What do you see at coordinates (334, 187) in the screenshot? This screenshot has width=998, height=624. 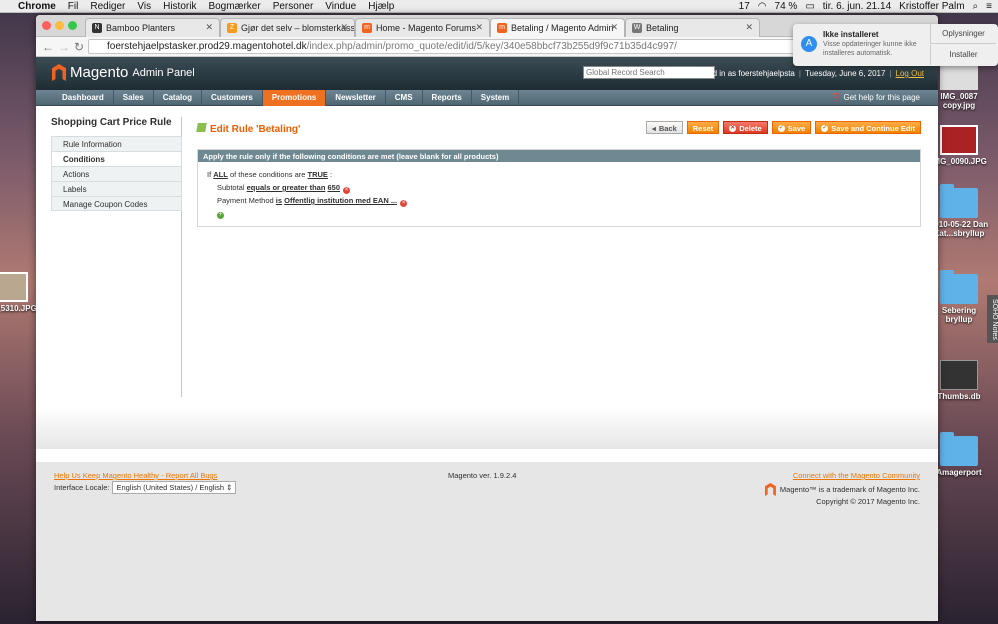 I see `value-field: 650` at bounding box center [334, 187].